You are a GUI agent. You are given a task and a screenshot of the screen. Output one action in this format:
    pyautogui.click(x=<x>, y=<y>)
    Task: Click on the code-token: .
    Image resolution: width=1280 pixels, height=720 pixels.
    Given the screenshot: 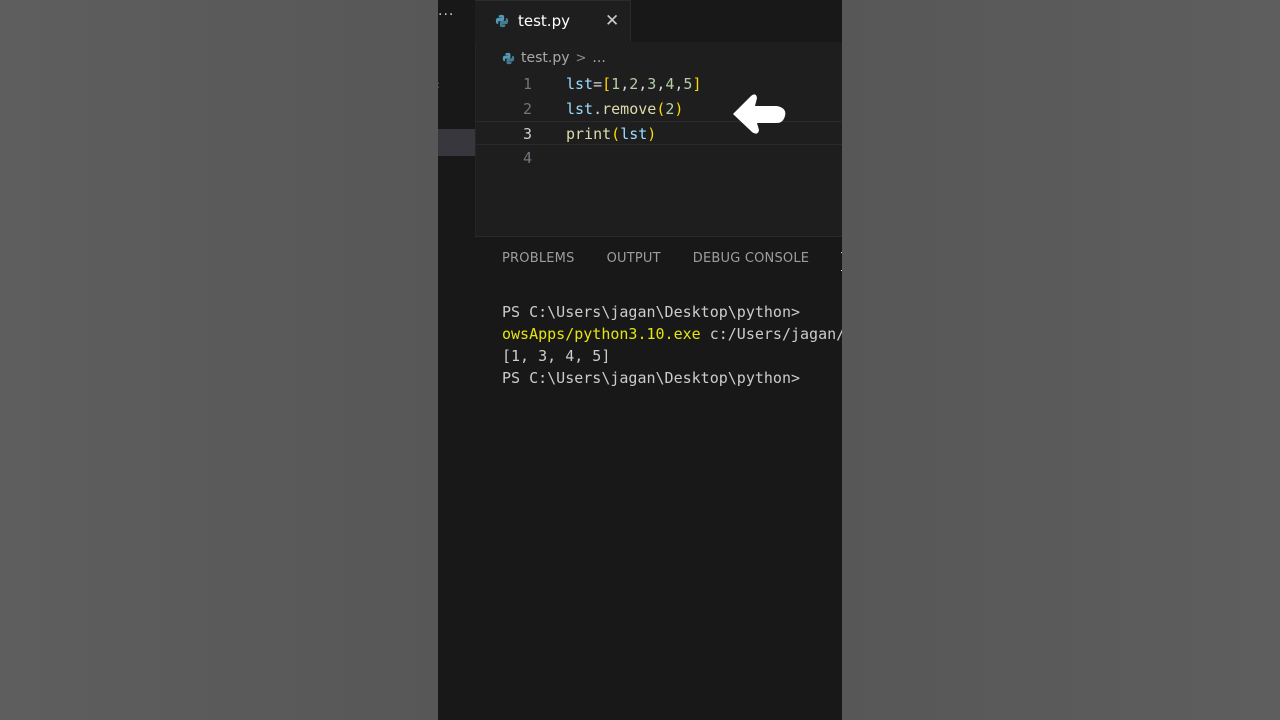 What is the action you would take?
    pyautogui.click(x=598, y=108)
    